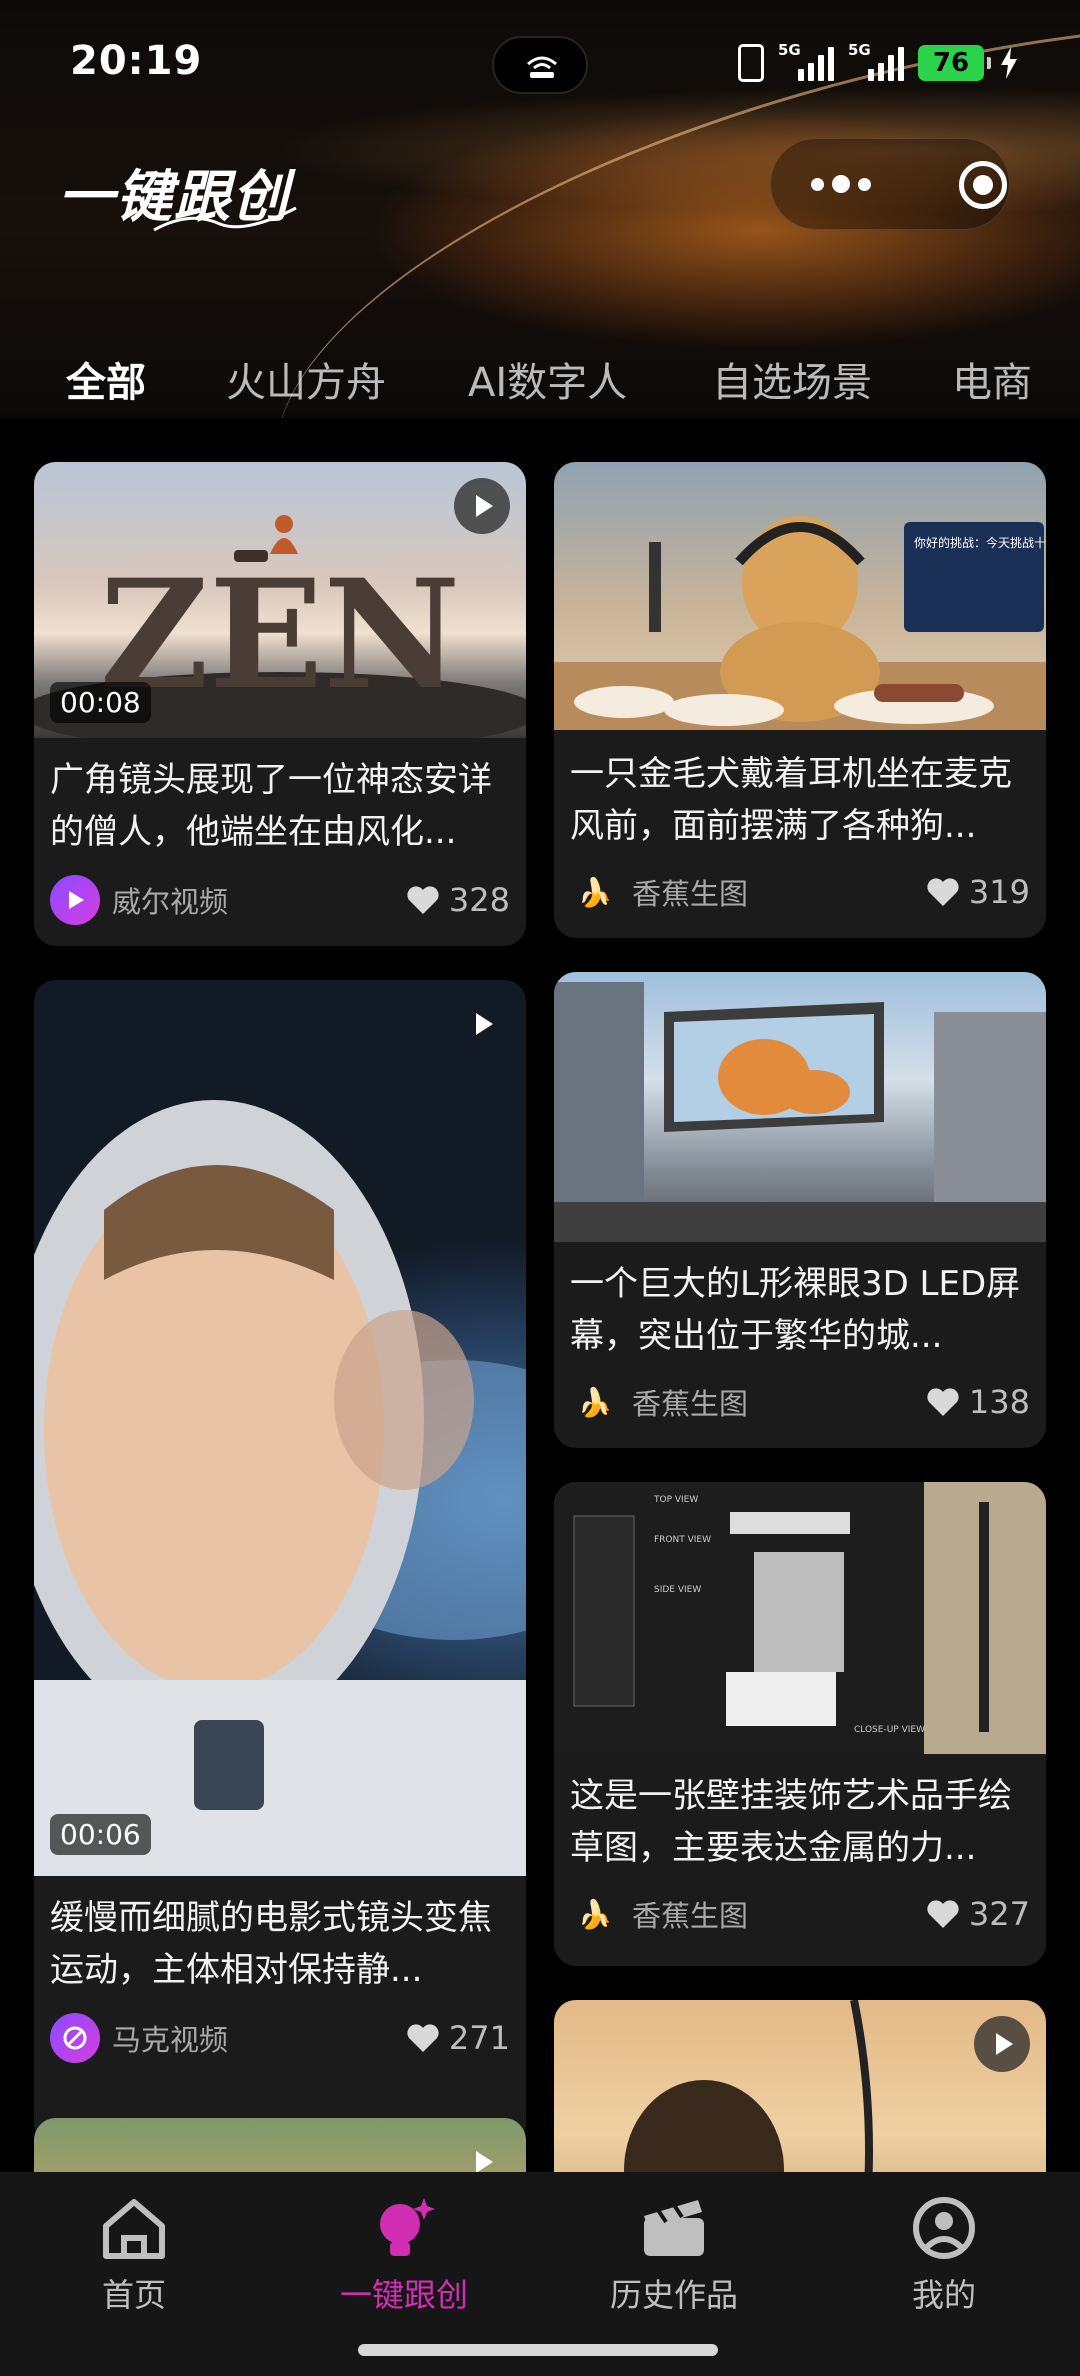 The width and height of the screenshot is (1080, 2376). I want to click on svg-text: CLOSE-UP VIEW, so click(889, 1730).